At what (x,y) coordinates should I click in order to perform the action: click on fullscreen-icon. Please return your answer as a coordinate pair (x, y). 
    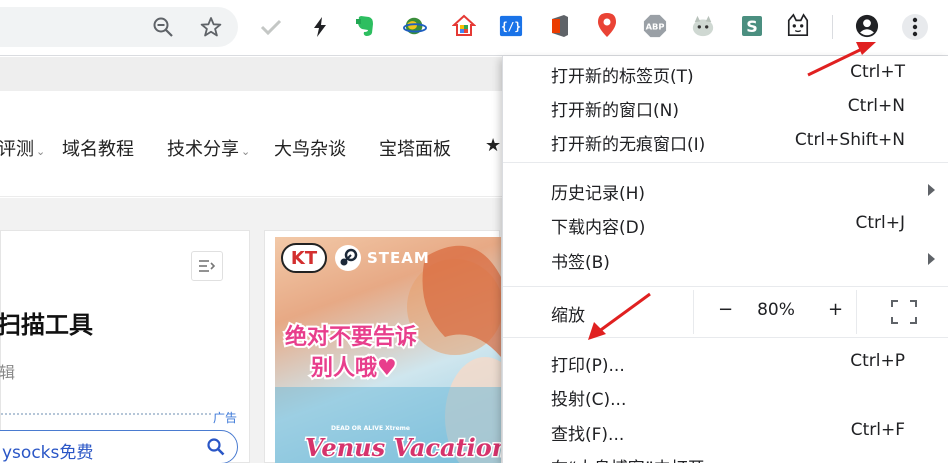
    Looking at the image, I should click on (904, 312).